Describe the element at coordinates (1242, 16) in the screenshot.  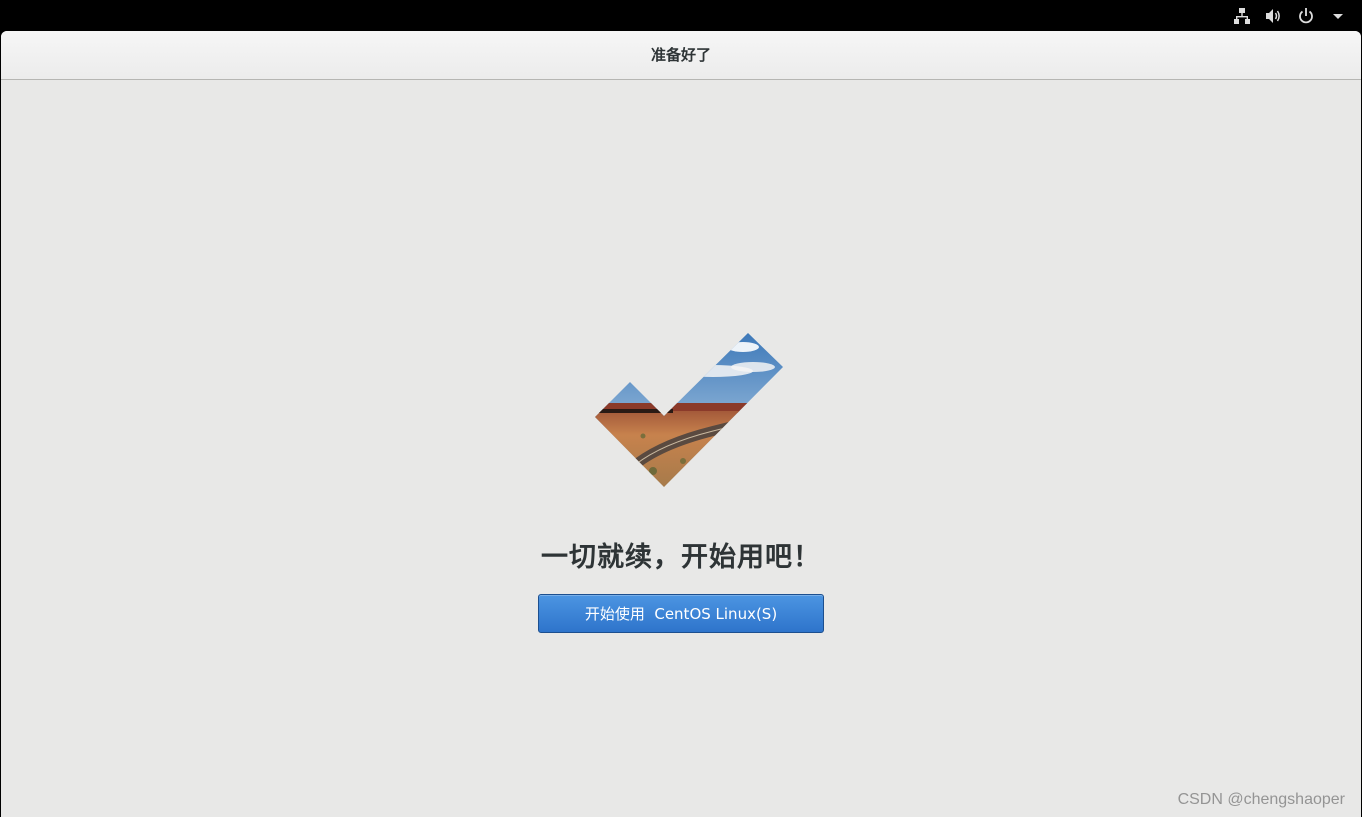
I see `network-icon` at that location.